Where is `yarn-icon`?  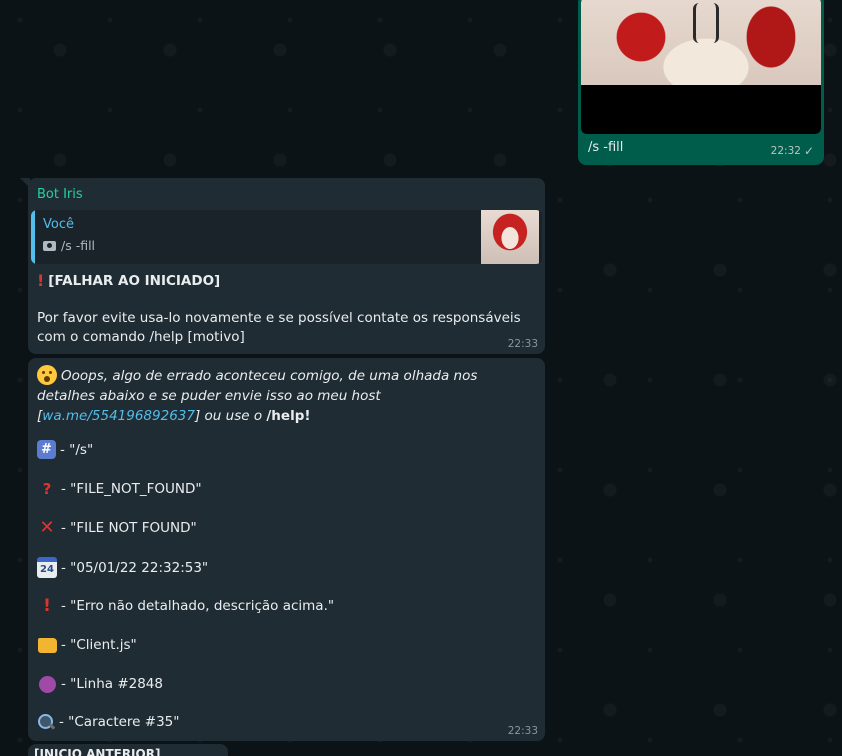 yarn-icon is located at coordinates (47, 684).